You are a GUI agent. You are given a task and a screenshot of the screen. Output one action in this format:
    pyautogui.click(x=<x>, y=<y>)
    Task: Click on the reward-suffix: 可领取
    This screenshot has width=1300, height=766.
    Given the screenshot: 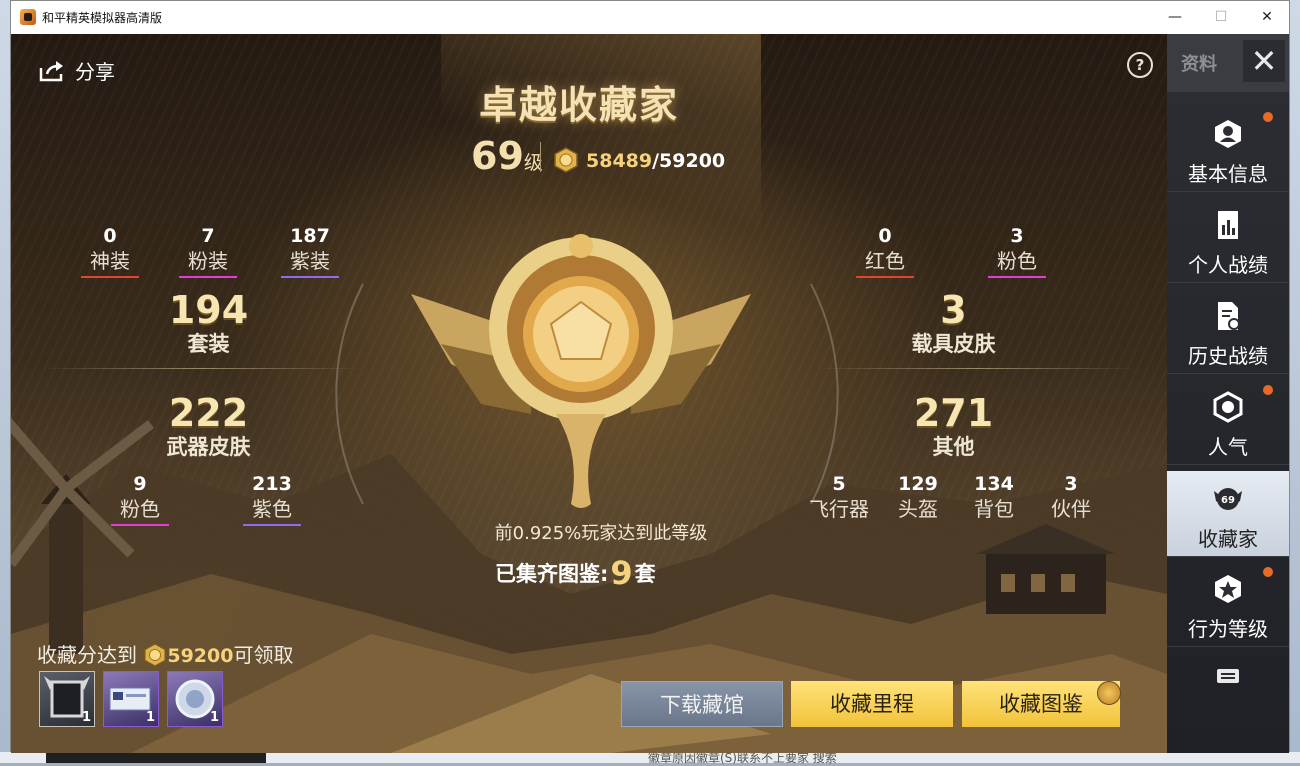 What is the action you would take?
    pyautogui.click(x=263, y=655)
    